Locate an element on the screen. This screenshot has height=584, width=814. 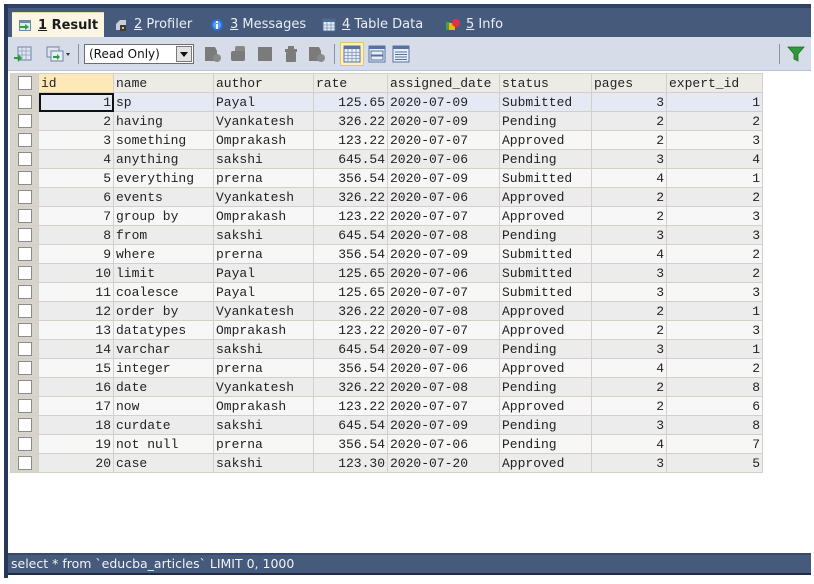
cell-name: datatypes is located at coordinates (163, 330).